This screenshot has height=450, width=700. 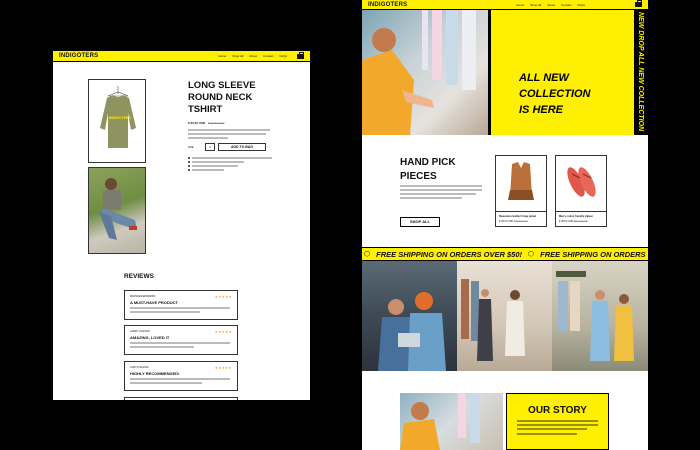 I want to click on sweatshirt-illustration, so click(x=118, y=117).